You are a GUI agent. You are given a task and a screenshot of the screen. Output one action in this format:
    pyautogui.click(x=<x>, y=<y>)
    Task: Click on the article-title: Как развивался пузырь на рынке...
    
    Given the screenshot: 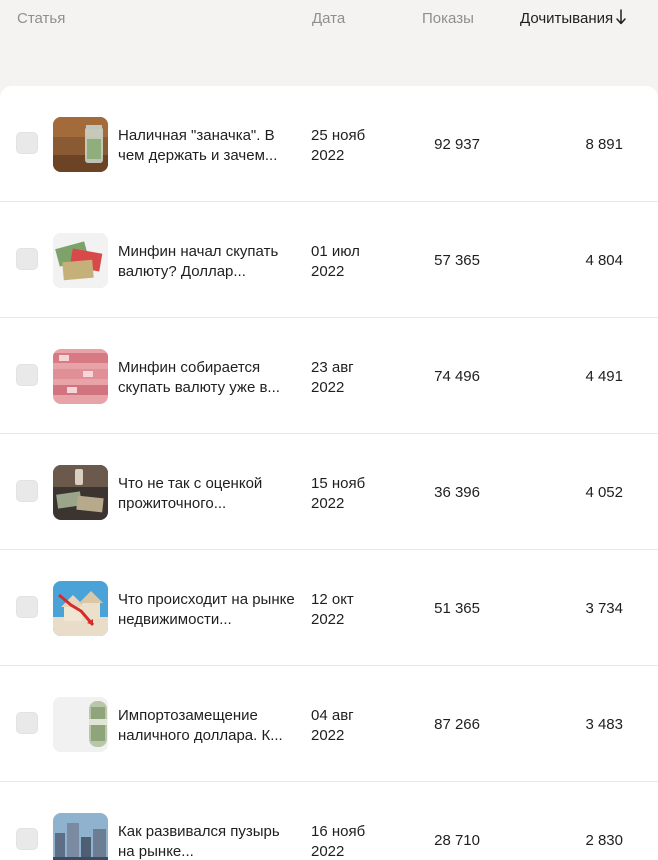 What is the action you would take?
    pyautogui.click(x=207, y=841)
    